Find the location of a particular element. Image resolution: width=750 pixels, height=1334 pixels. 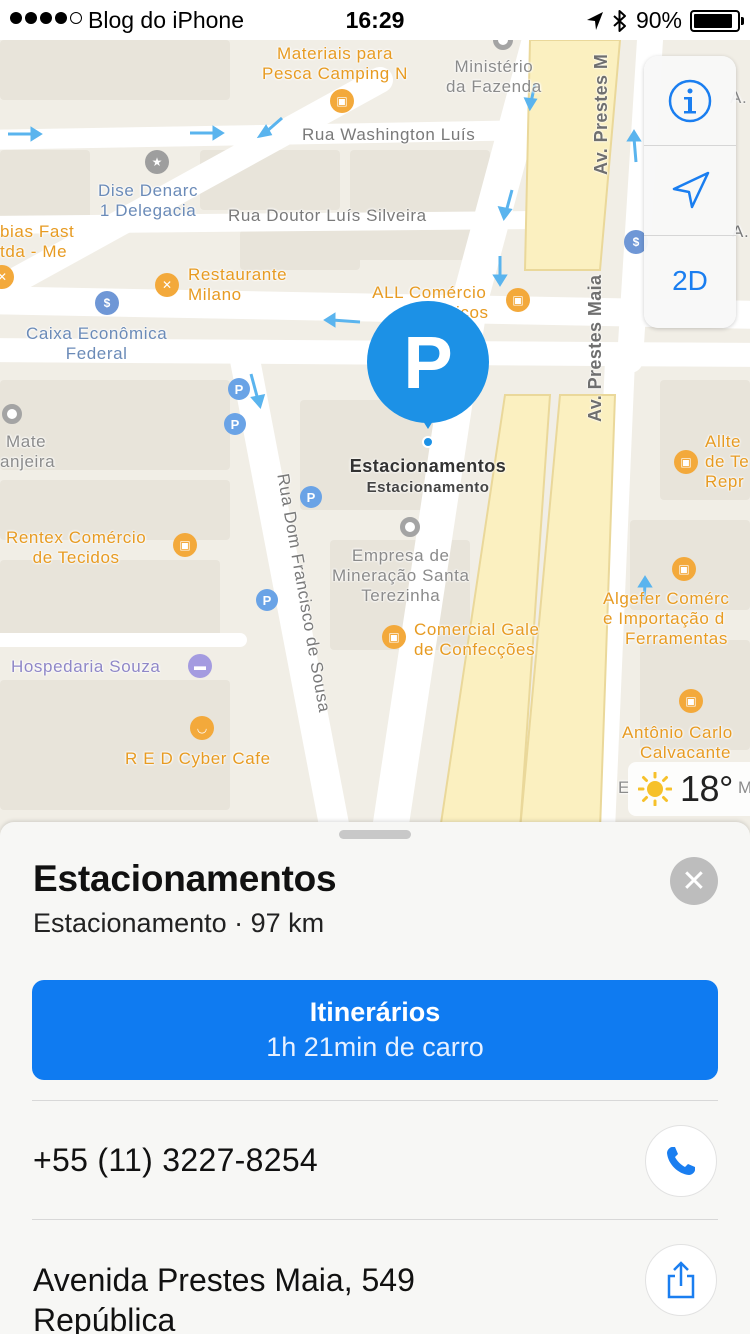

poi-mate-label: Mate anjeira is located at coordinates (27, 452).